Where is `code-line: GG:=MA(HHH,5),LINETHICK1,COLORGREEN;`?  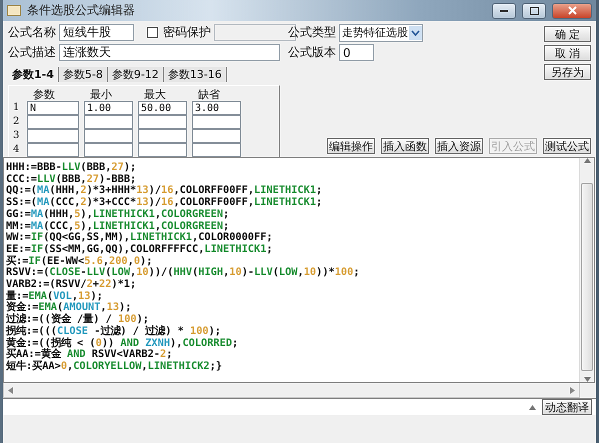
code-line: GG:=MA(HHH,5),LINETHICK1,COLORGREEN; is located at coordinates (118, 214).